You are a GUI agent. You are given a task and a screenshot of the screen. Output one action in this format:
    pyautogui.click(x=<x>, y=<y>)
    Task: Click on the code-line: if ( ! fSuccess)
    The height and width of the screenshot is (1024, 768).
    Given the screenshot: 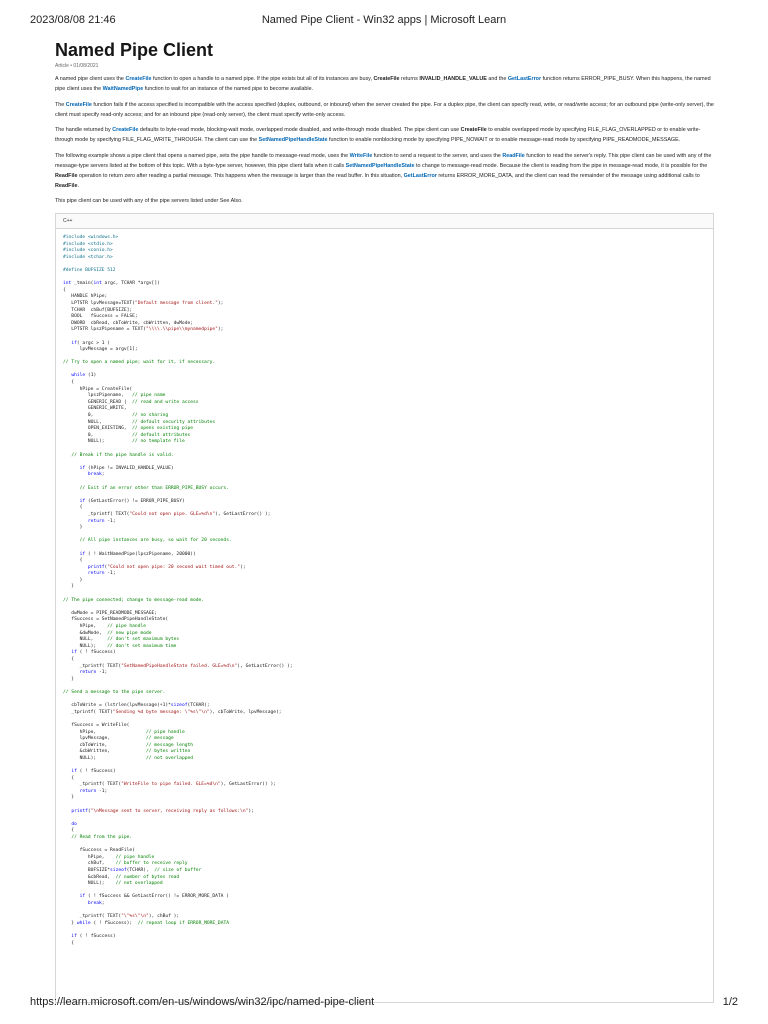 What is the action you would take?
    pyautogui.click(x=93, y=936)
    